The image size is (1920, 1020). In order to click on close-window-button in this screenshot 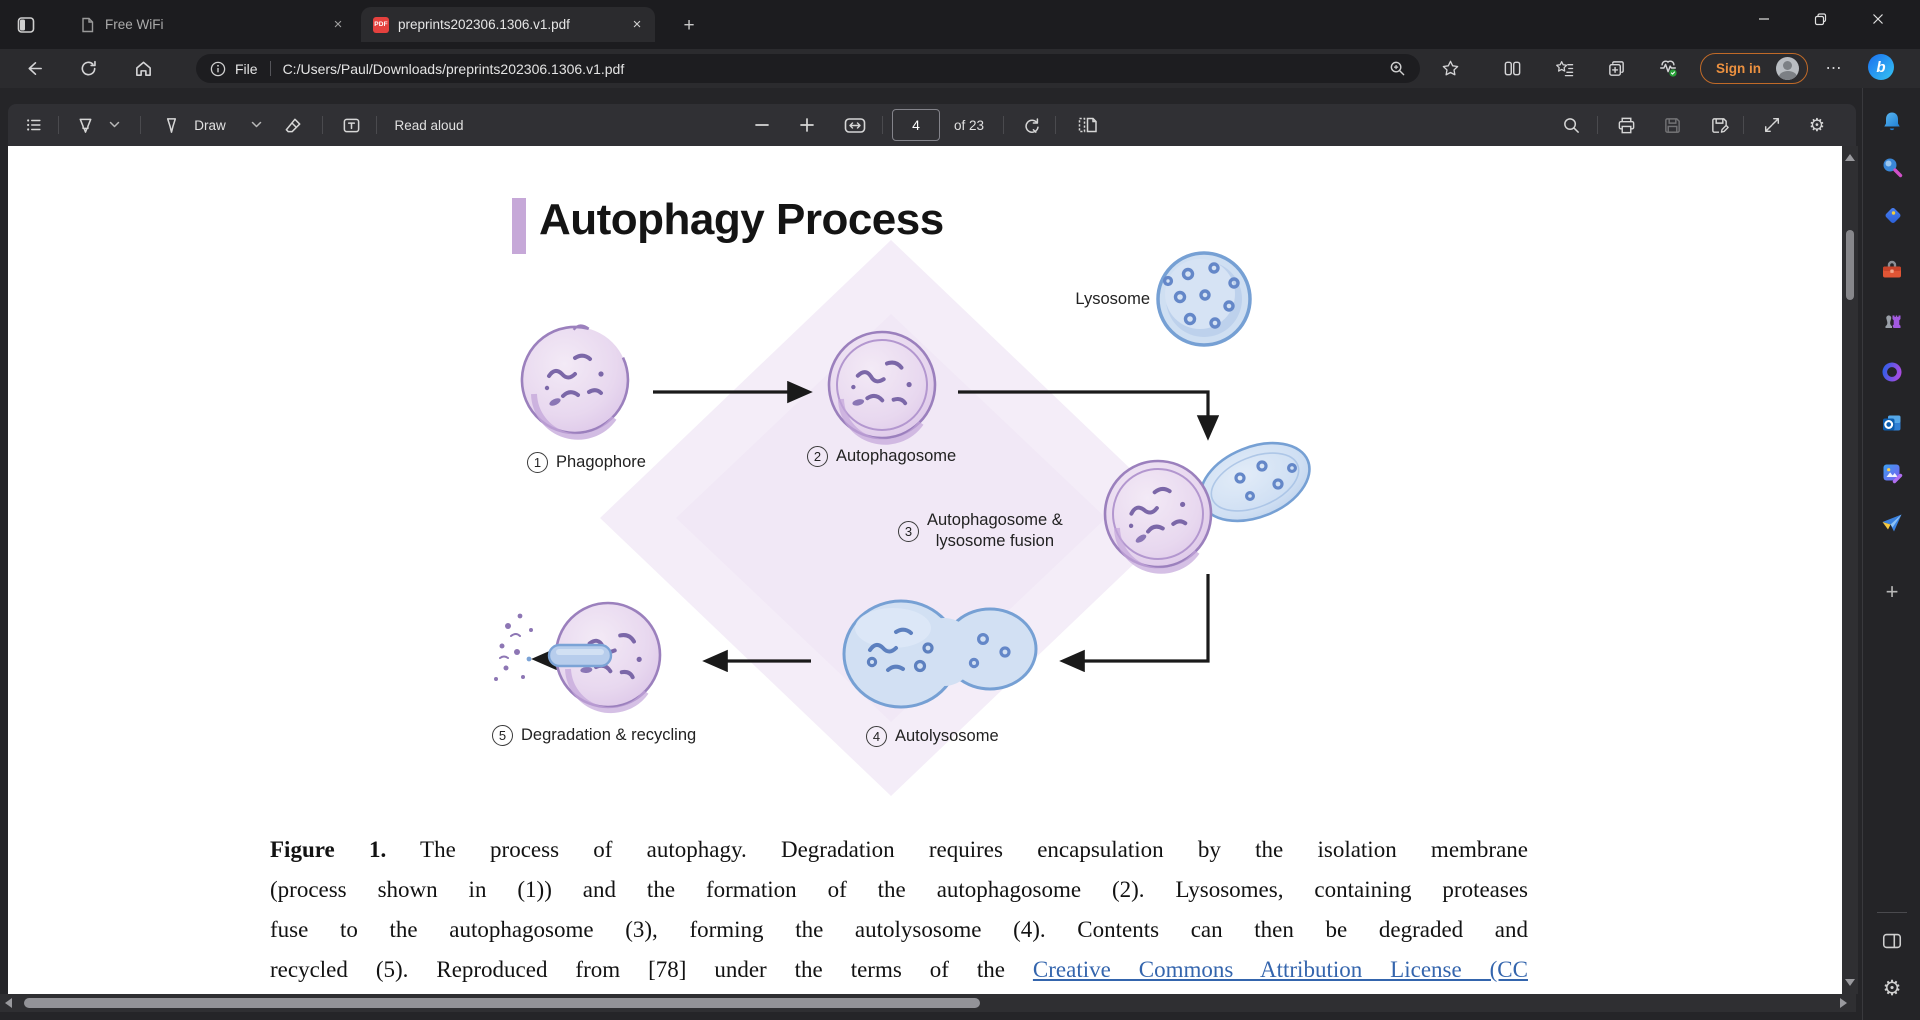, I will do `click(1877, 19)`.